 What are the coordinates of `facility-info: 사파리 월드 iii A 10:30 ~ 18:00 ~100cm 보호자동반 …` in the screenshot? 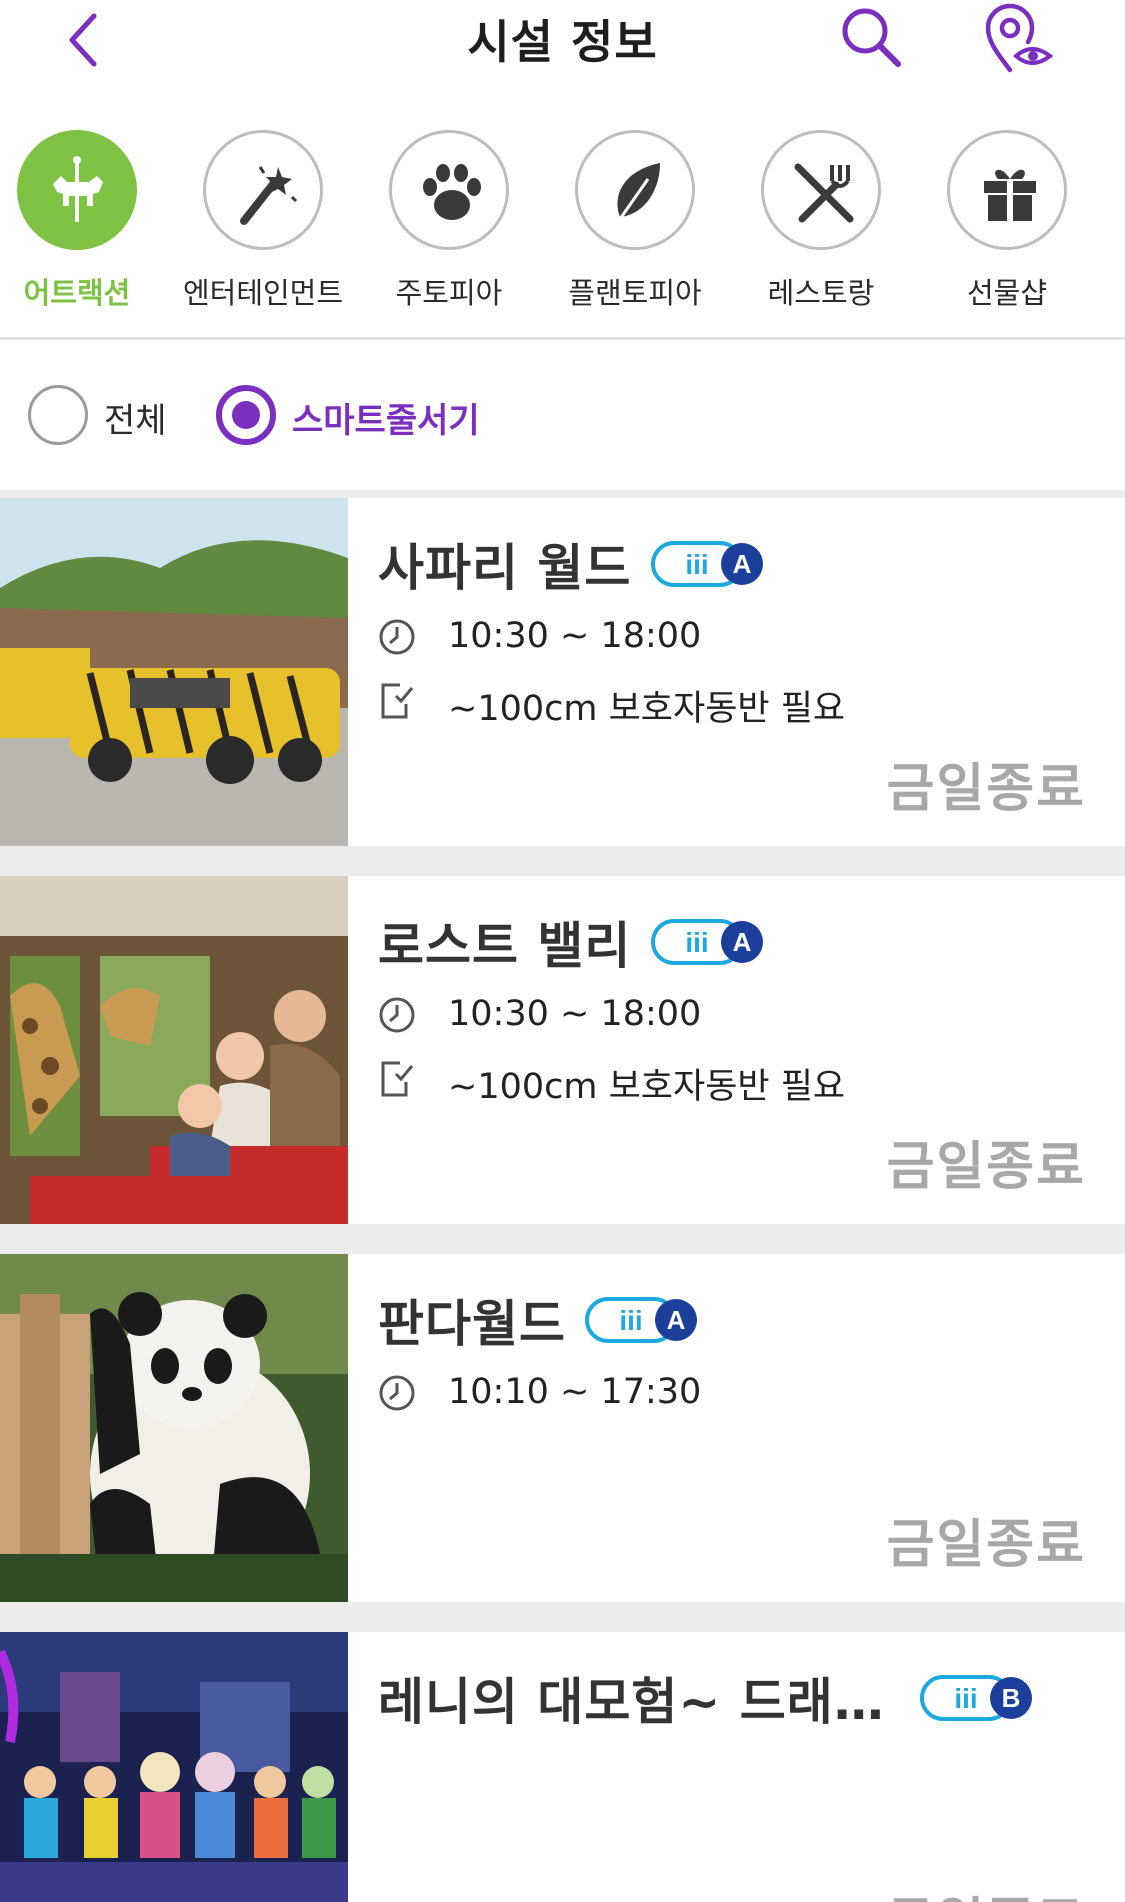 It's located at (748, 672).